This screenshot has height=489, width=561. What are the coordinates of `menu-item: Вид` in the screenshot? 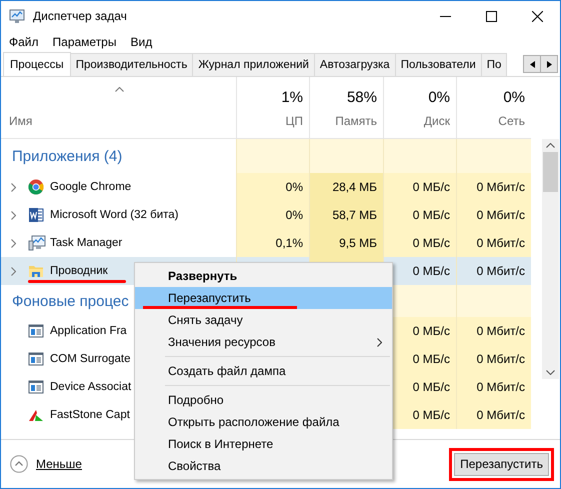 It's located at (141, 41).